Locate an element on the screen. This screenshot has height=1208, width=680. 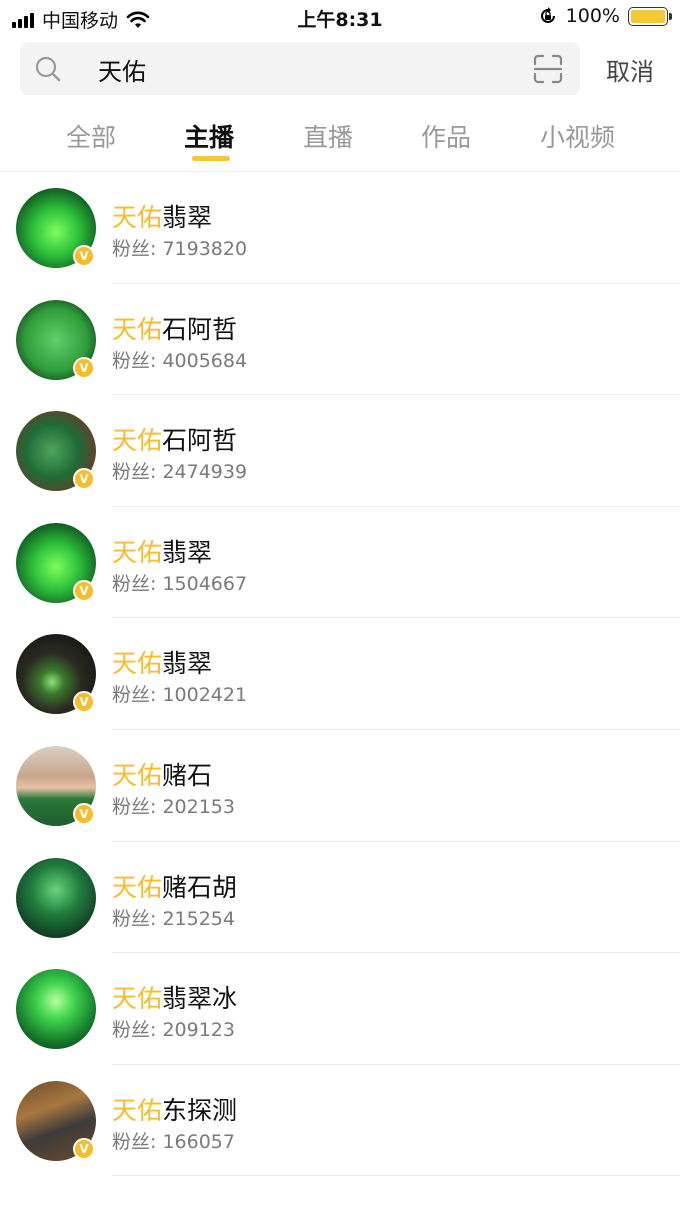
result-tabs: 全部 主播 直播 作品 小视频 is located at coordinates (340, 140).